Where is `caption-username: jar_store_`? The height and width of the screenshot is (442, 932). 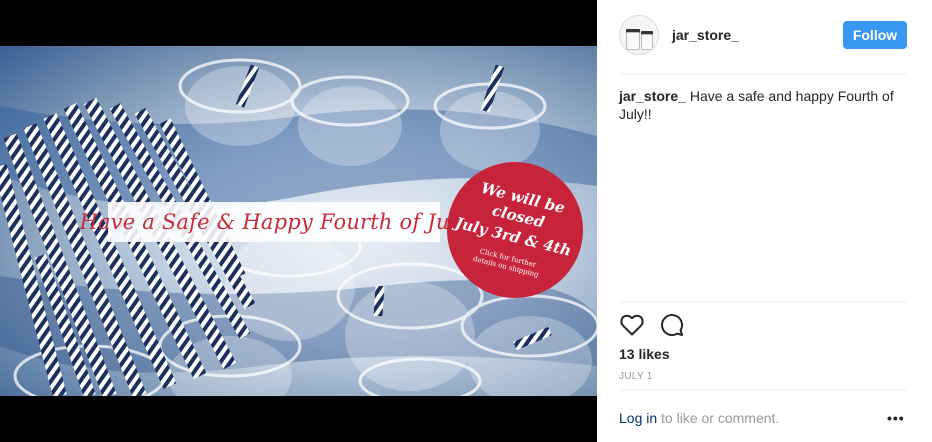
caption-username: jar_store_ is located at coordinates (652, 96).